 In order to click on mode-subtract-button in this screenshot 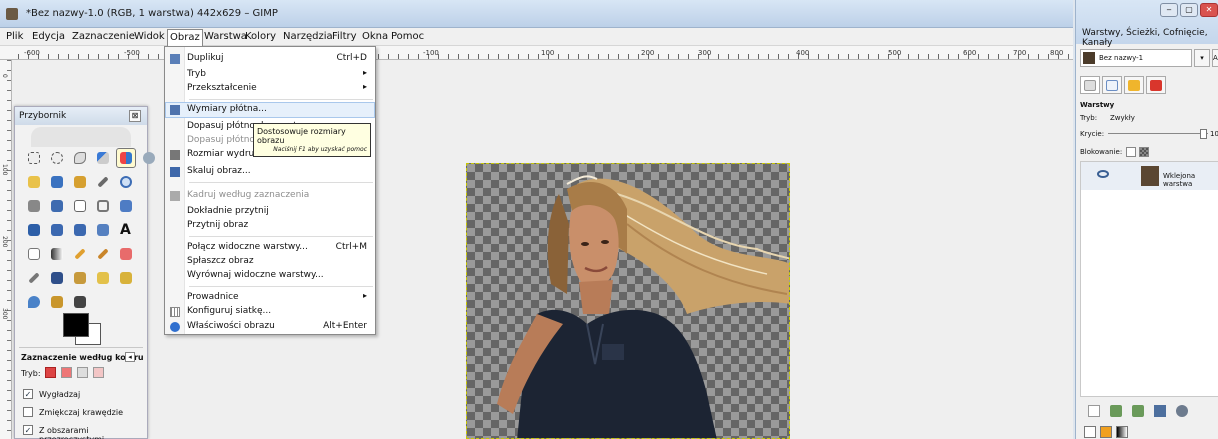, I will do `click(82, 372)`.